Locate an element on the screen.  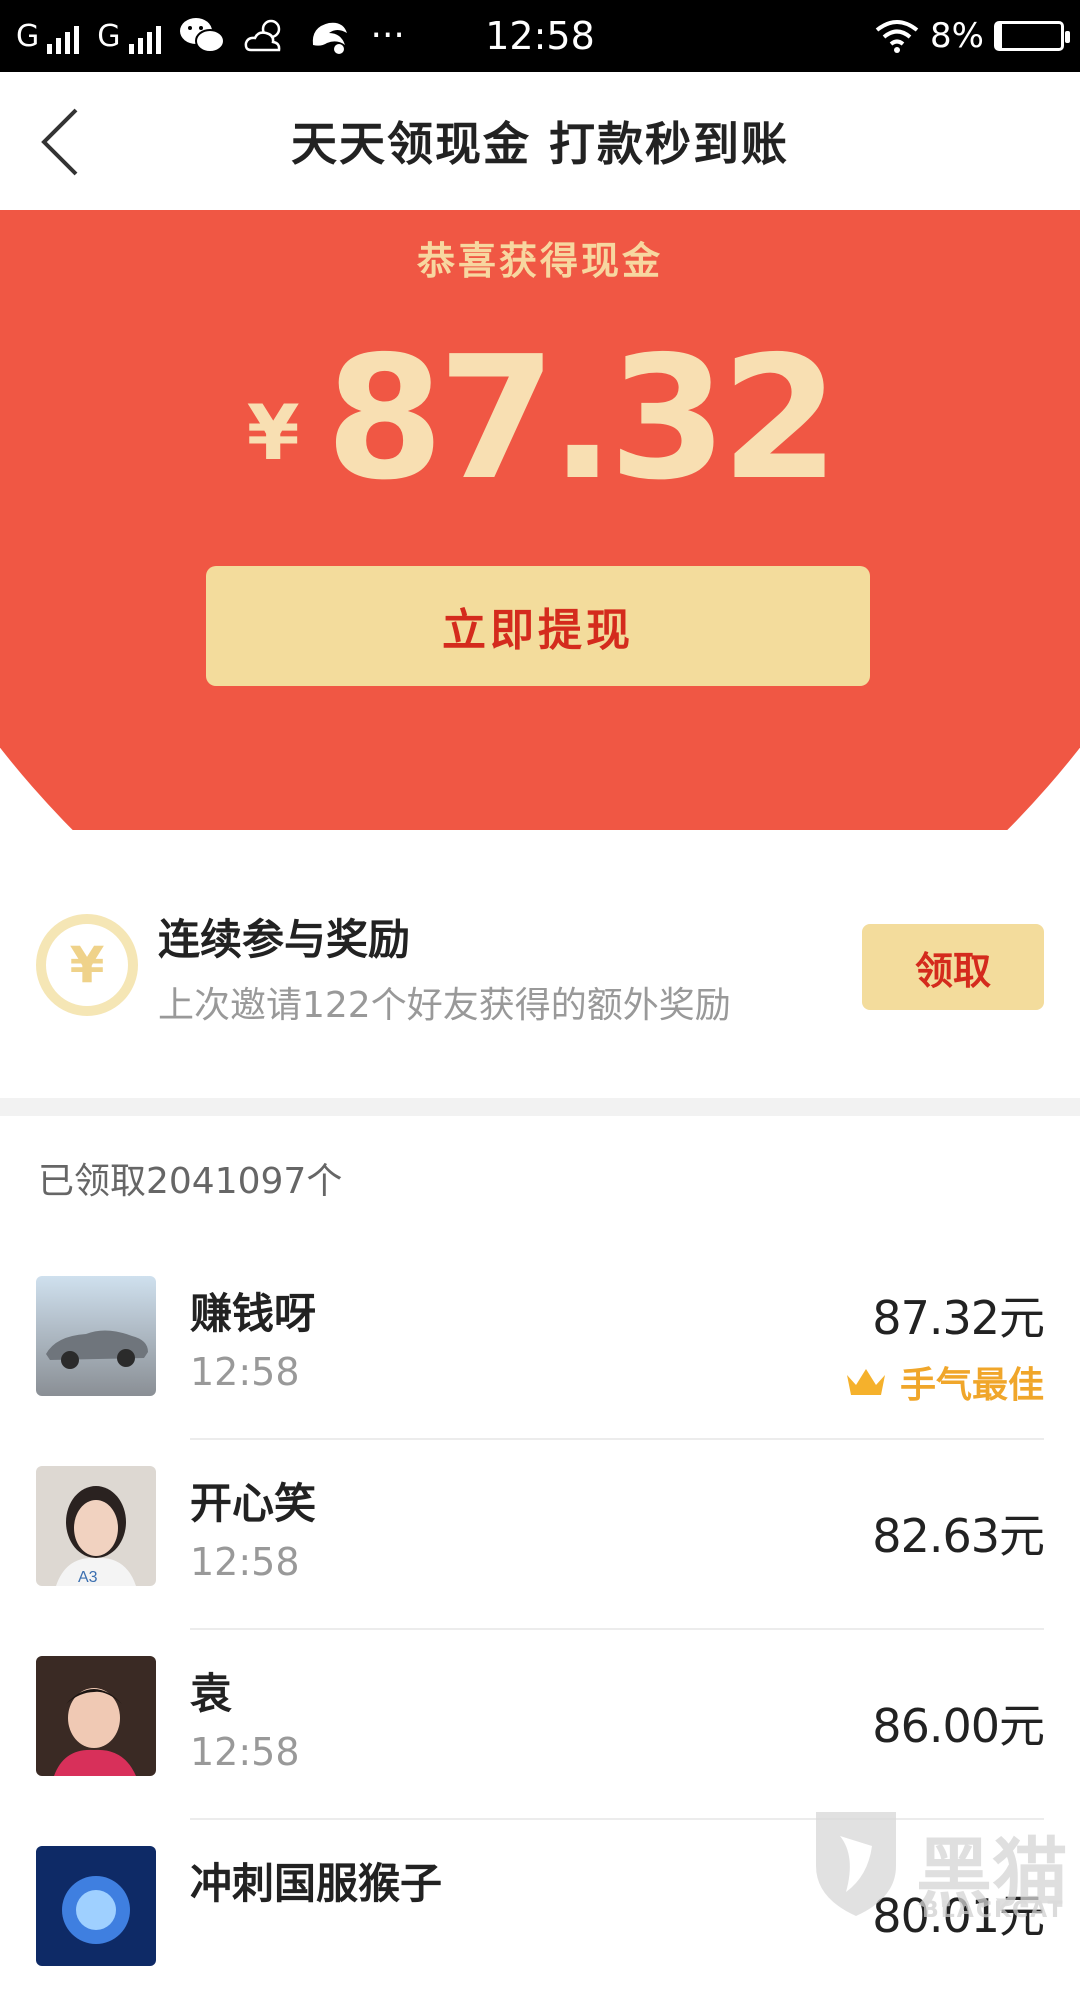
claim-amount: 82.63元 is located at coordinates (958, 1536).